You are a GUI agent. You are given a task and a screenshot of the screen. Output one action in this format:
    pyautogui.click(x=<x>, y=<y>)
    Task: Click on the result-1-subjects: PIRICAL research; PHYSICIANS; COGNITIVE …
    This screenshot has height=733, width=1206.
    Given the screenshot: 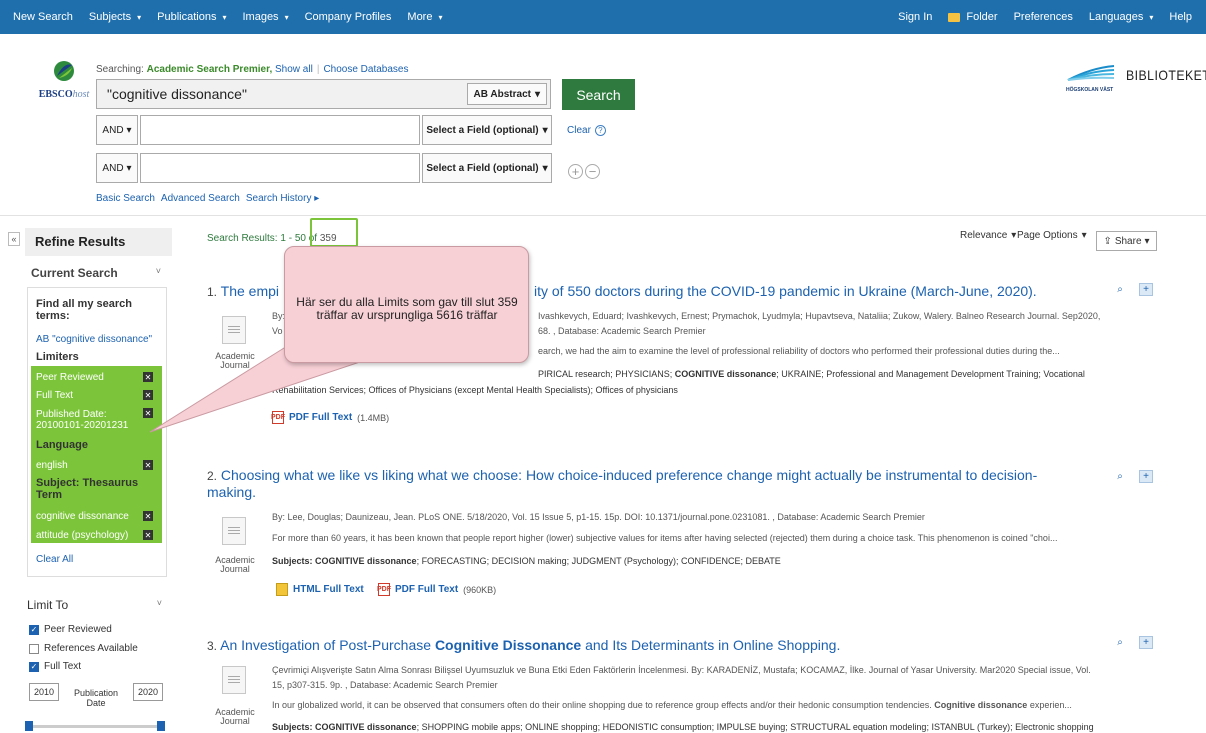 What is the action you would take?
    pyautogui.click(x=811, y=374)
    